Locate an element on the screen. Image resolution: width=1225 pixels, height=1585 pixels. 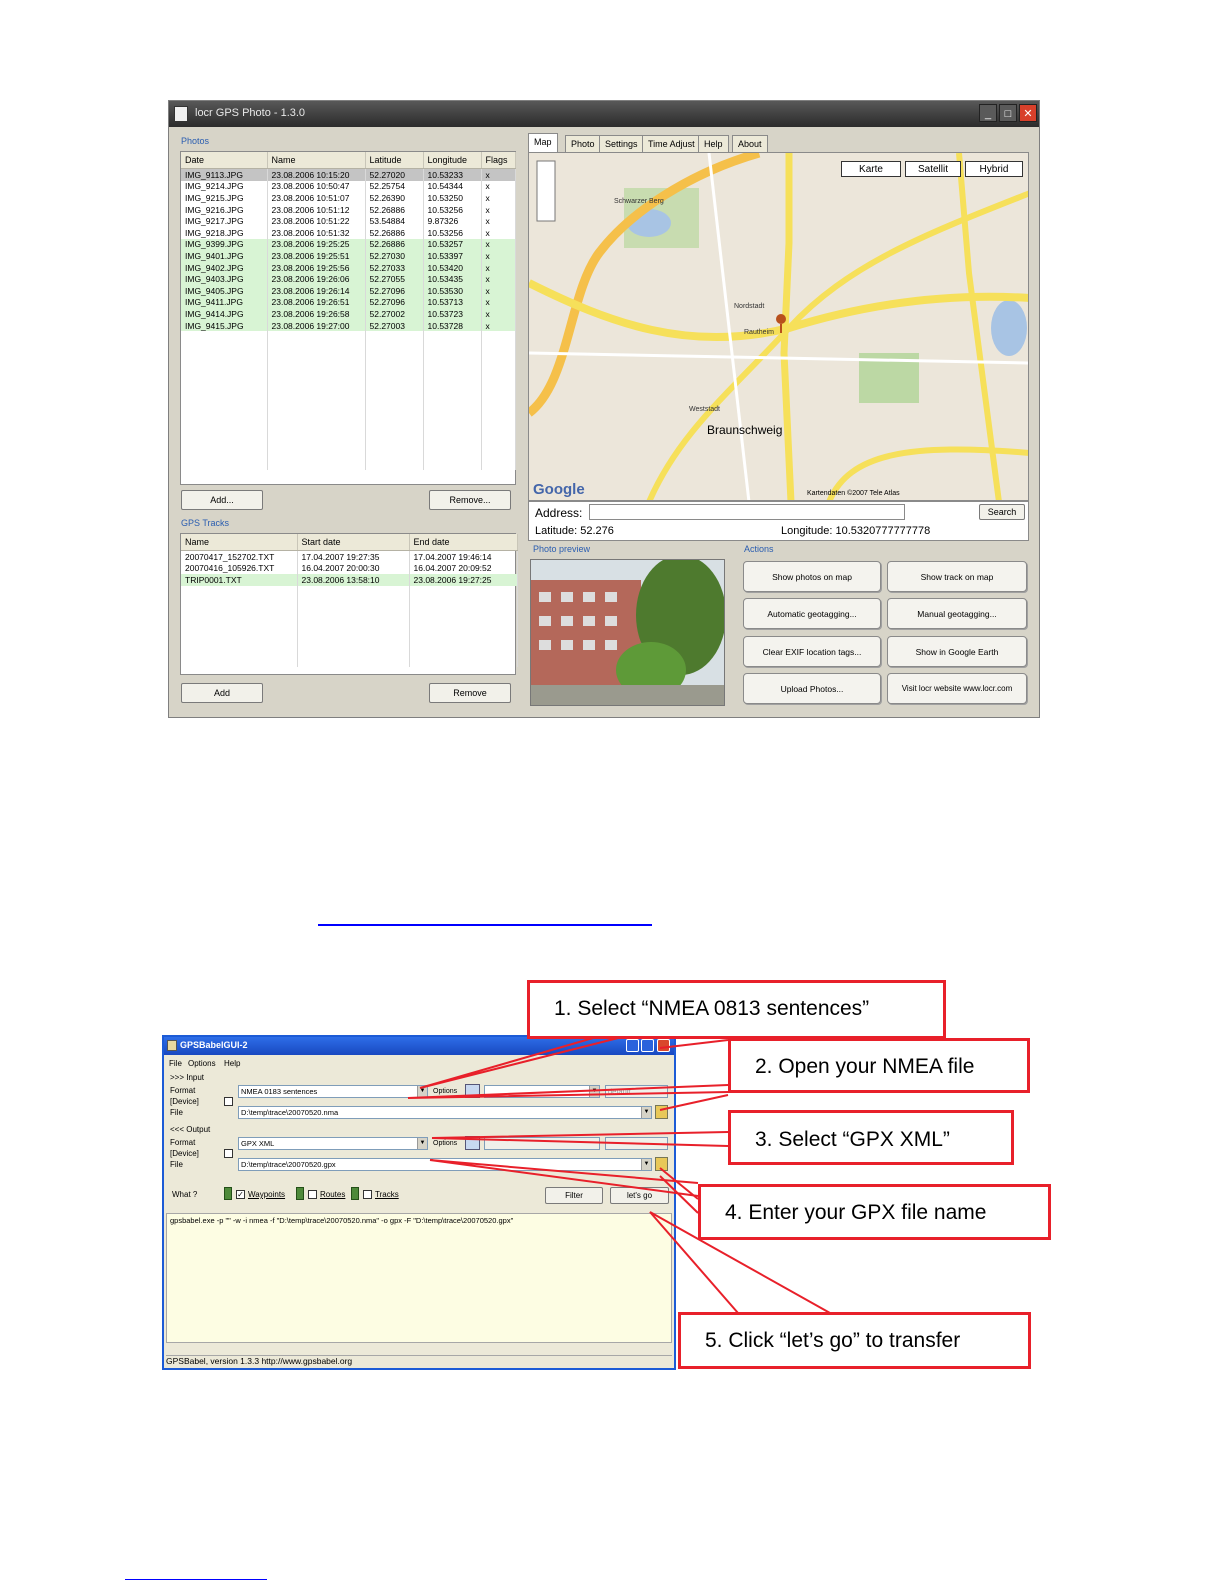
callout-step-1: 1. Select “NMEA 0813 sentences” is located at coordinates (736, 1009).